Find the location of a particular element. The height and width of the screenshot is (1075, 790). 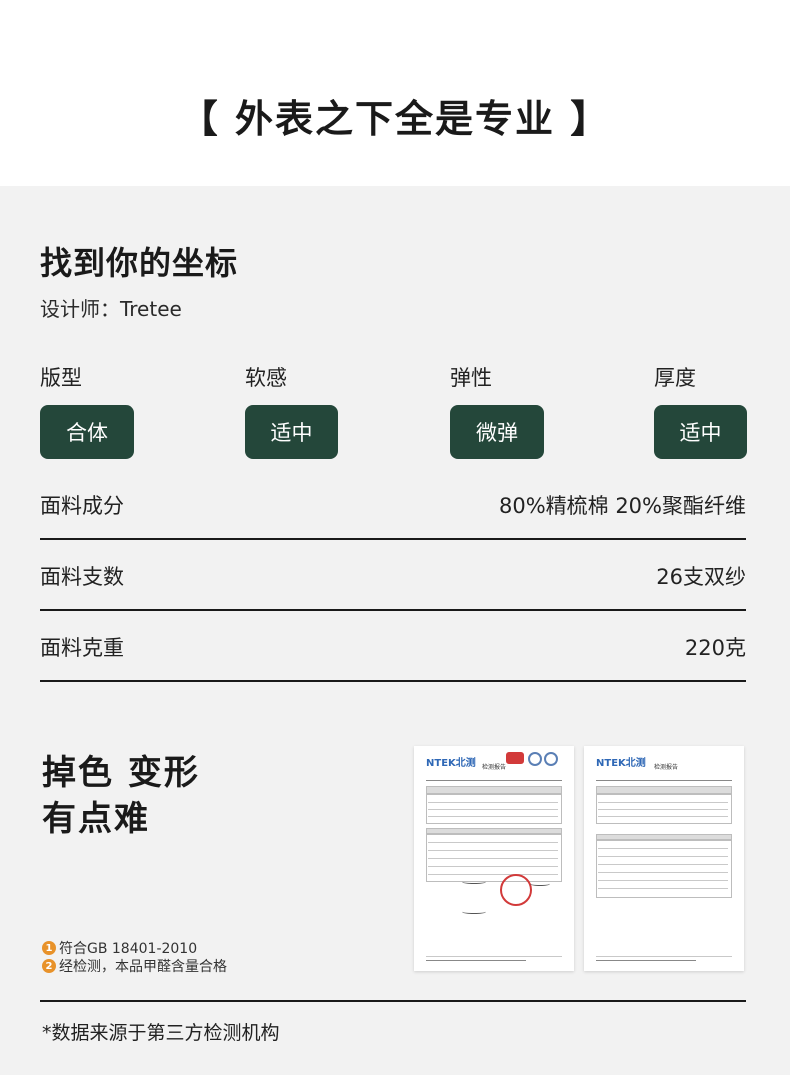

ilac-mark-icon is located at coordinates (535, 759).